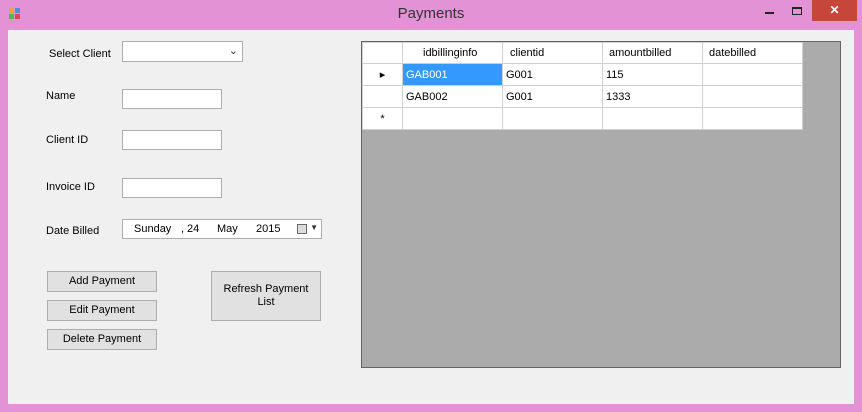 The image size is (862, 412). What do you see at coordinates (172, 140) in the screenshot?
I see `client-id-field` at bounding box center [172, 140].